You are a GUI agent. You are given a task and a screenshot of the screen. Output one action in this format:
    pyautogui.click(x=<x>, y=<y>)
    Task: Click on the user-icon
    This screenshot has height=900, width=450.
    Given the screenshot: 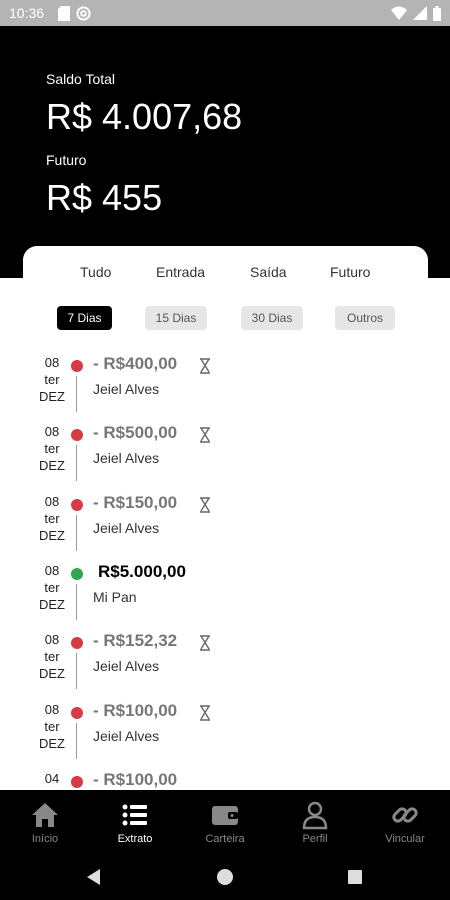 What is the action you would take?
    pyautogui.click(x=315, y=815)
    